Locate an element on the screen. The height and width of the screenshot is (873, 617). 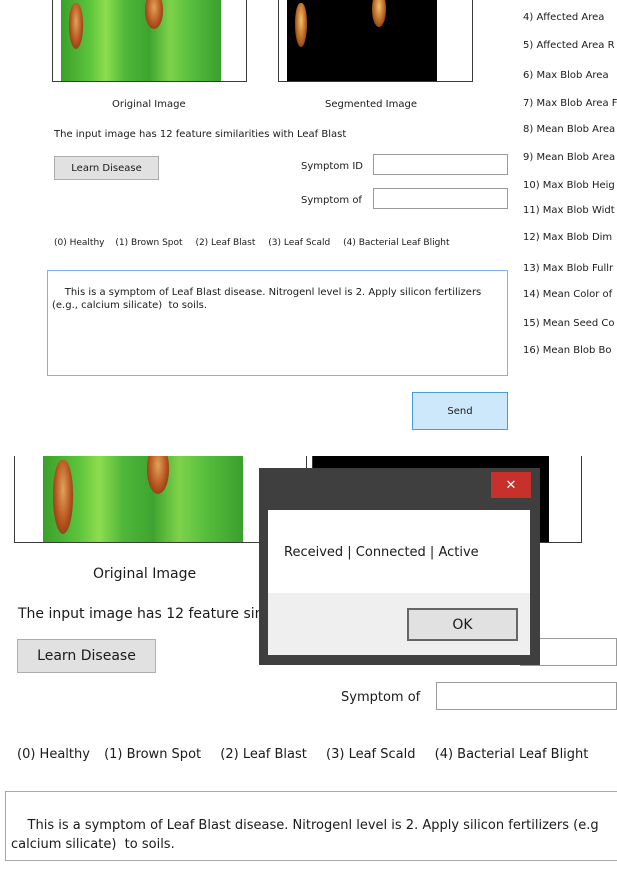
feature-item: 11) Max Blob Widt is located at coordinates (569, 210).